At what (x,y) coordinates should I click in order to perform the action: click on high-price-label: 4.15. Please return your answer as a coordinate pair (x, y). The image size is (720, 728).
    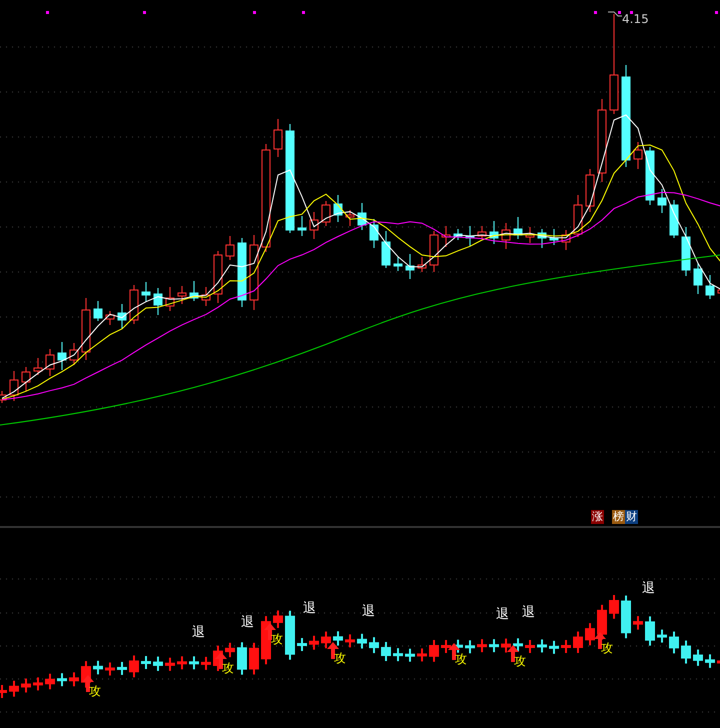
    Looking at the image, I should click on (635, 19).